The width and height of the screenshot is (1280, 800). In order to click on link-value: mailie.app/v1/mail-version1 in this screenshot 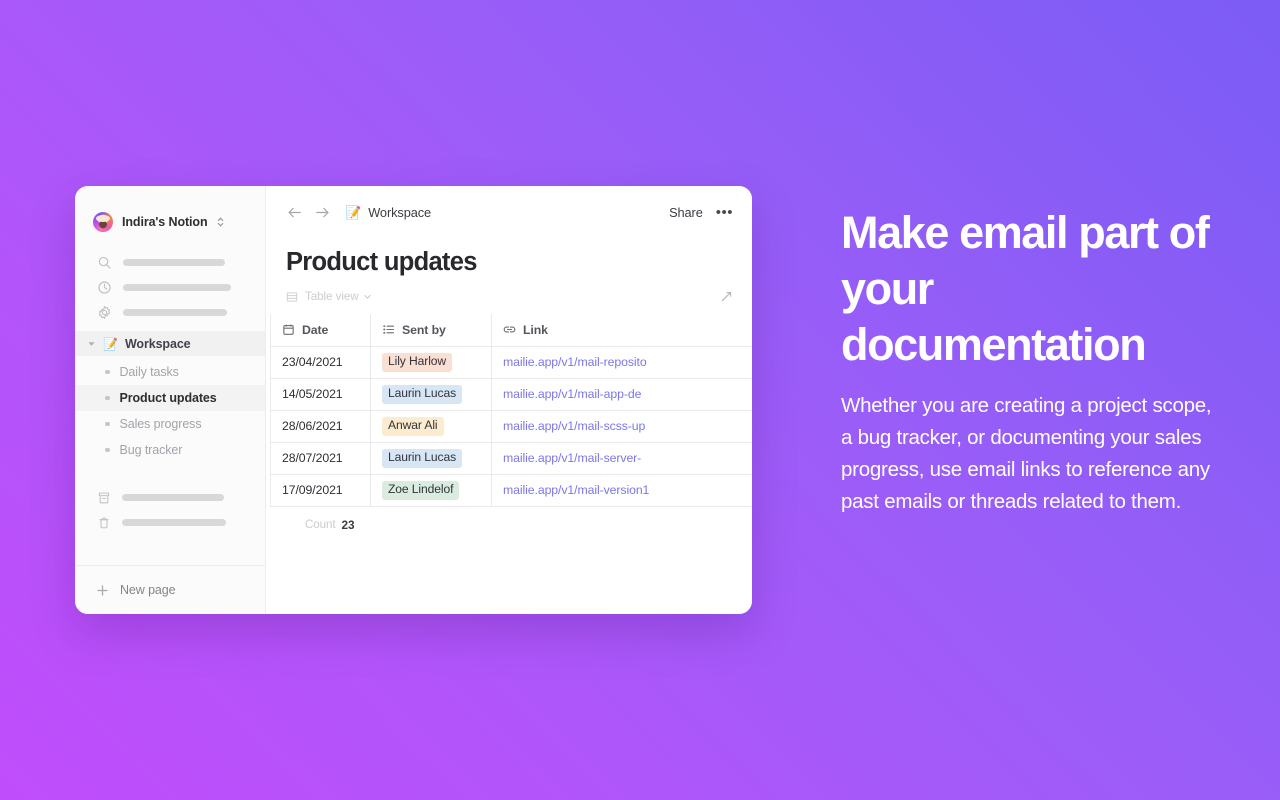, I will do `click(576, 490)`.